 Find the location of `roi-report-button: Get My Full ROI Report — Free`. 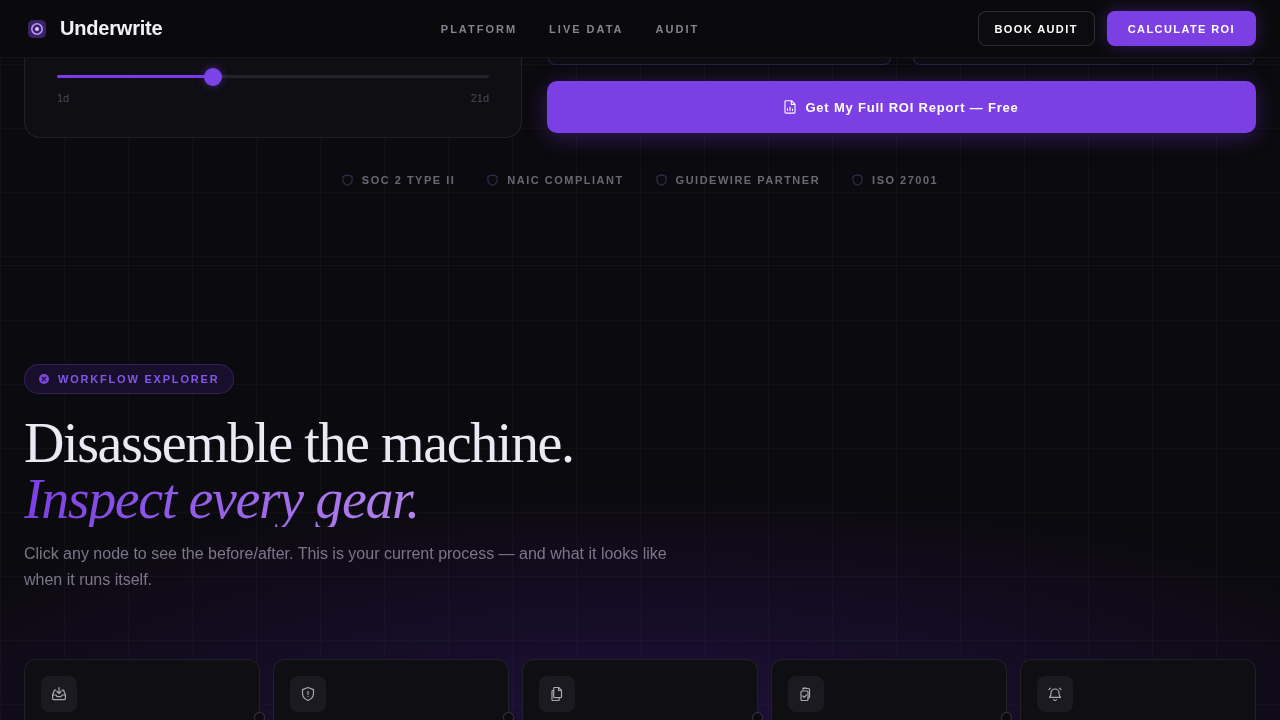

roi-report-button: Get My Full ROI Report — Free is located at coordinates (901, 107).